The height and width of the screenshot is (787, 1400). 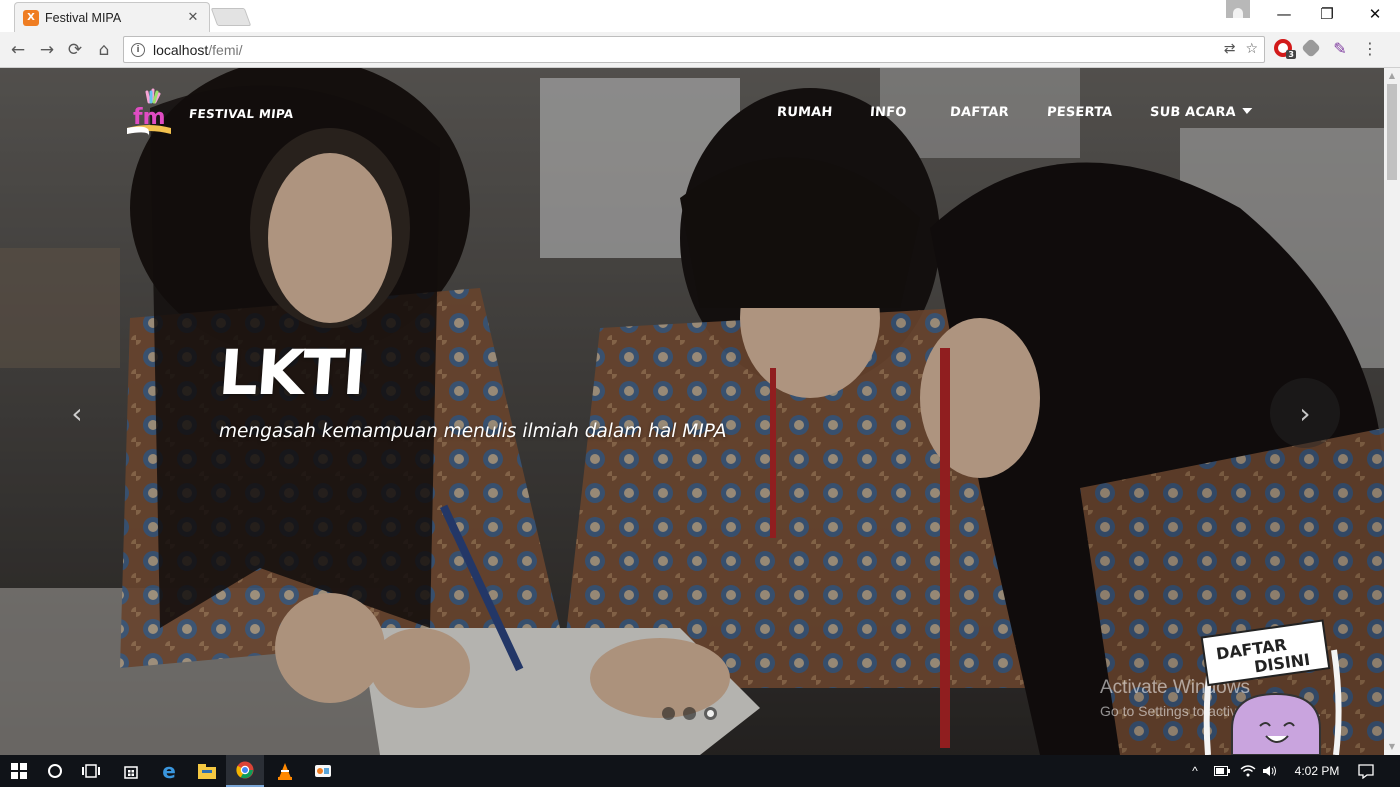 What do you see at coordinates (1193, 112) in the screenshot?
I see `nav-sub-acara-label: SUB ACARA` at bounding box center [1193, 112].